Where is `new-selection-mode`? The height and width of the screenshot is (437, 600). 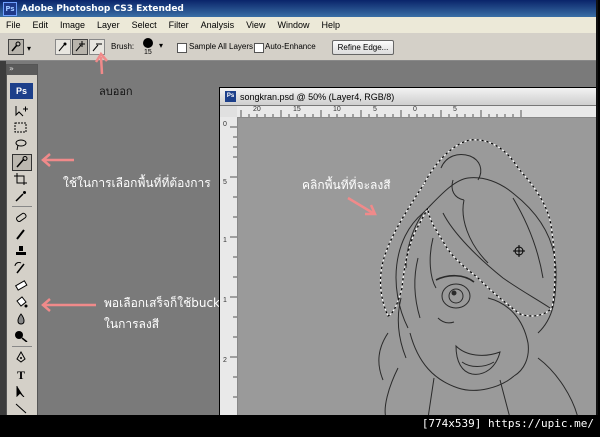
new-selection-mode is located at coordinates (63, 47).